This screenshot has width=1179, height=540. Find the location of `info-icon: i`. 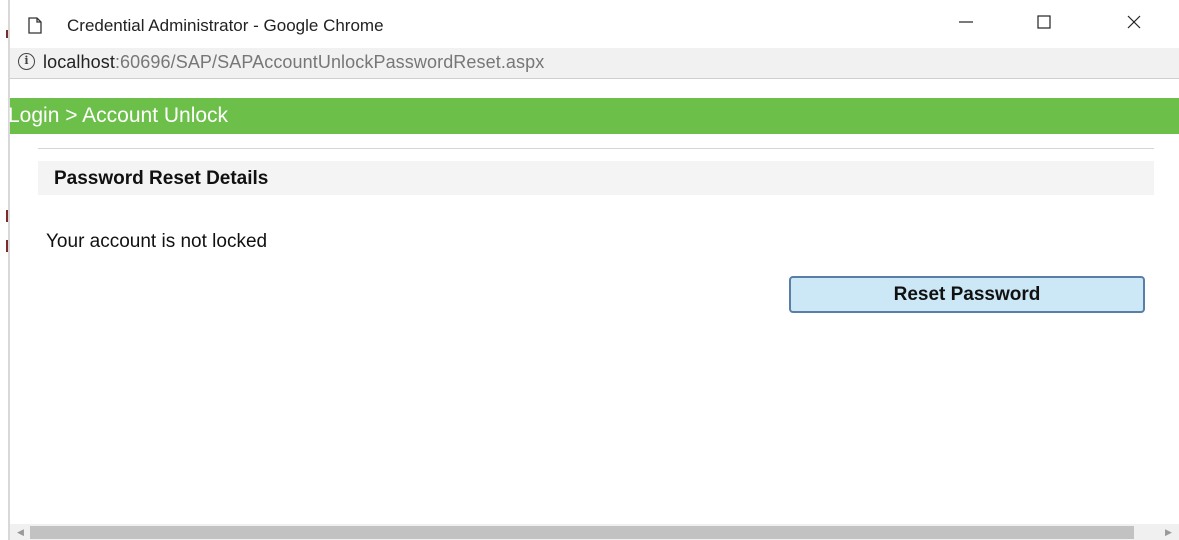

info-icon: i is located at coordinates (26, 61).